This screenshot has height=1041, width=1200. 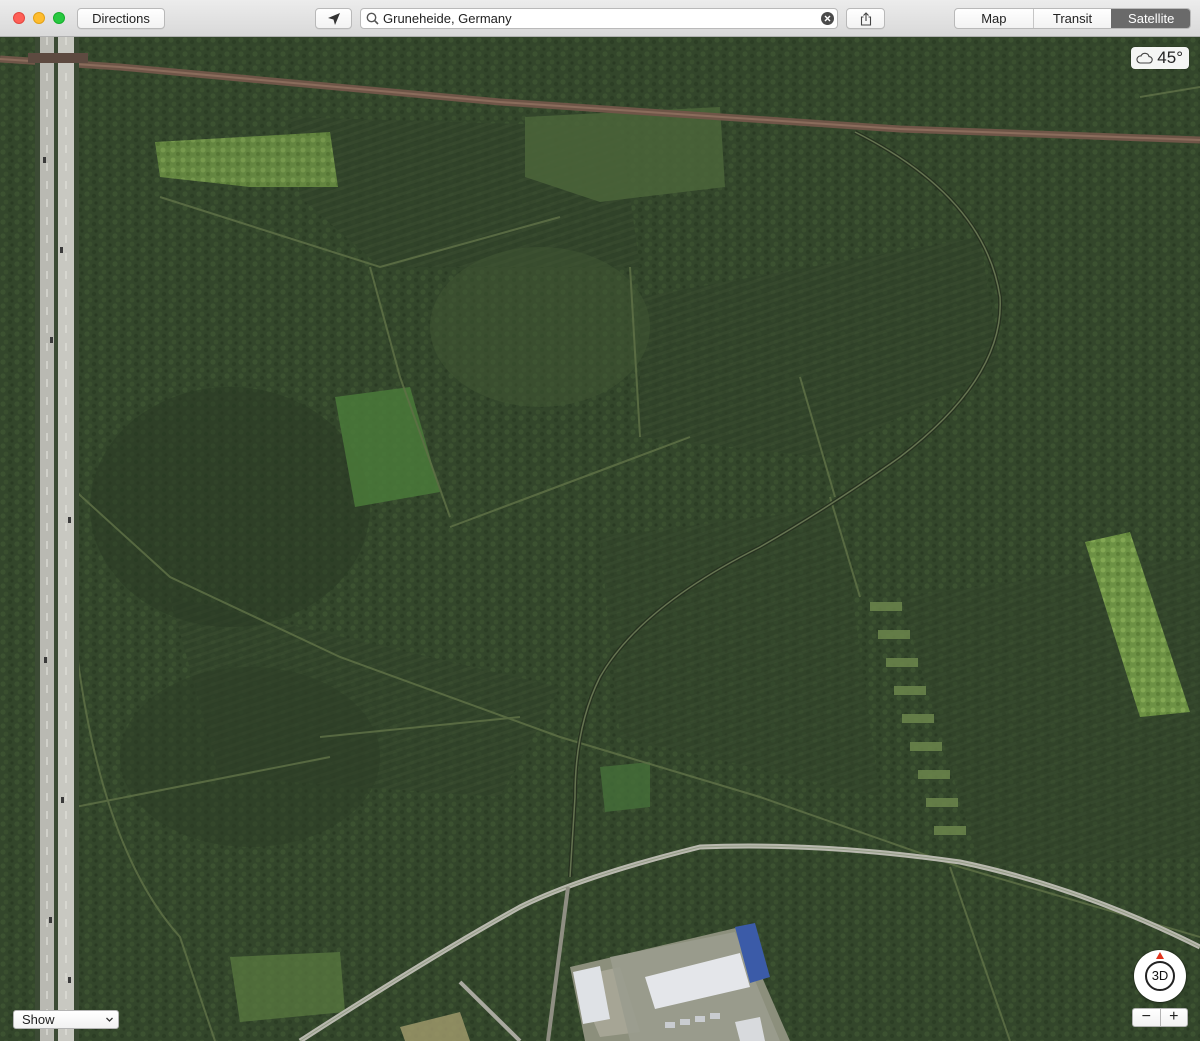 I want to click on tab-map: Map, so click(x=994, y=18).